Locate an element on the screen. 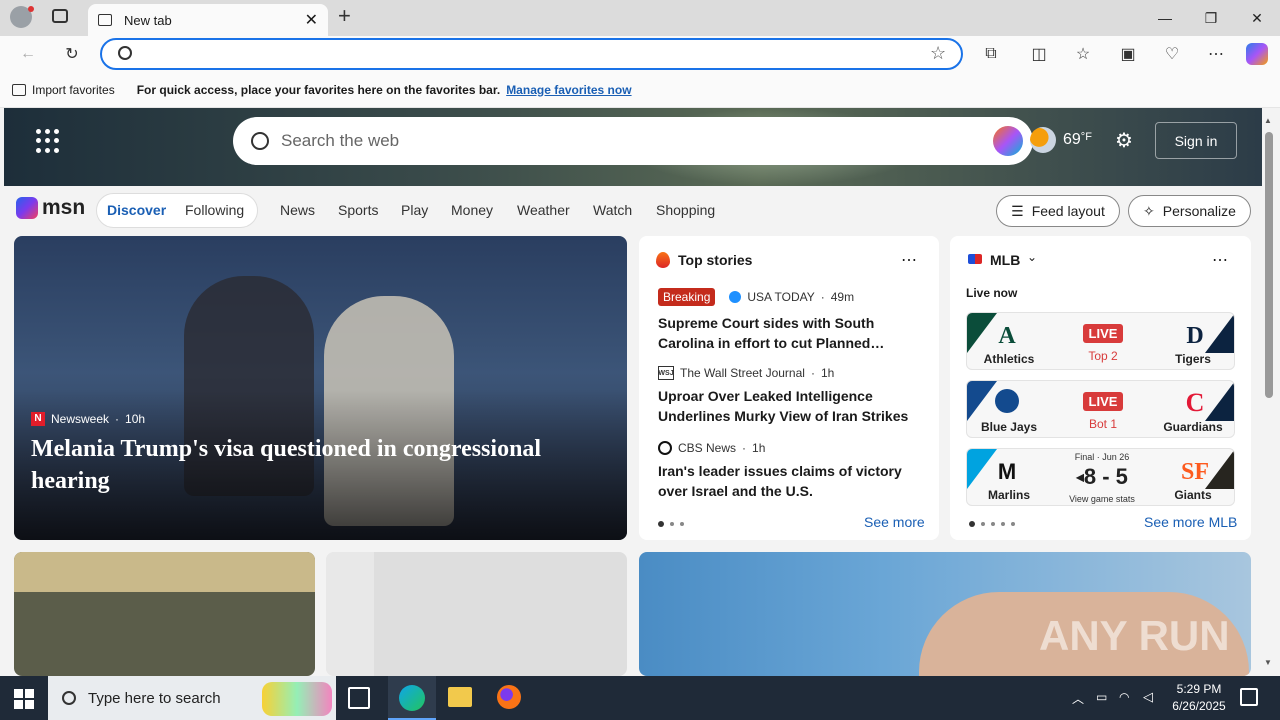 The height and width of the screenshot is (720, 1280). edge-icon is located at coordinates (412, 698).